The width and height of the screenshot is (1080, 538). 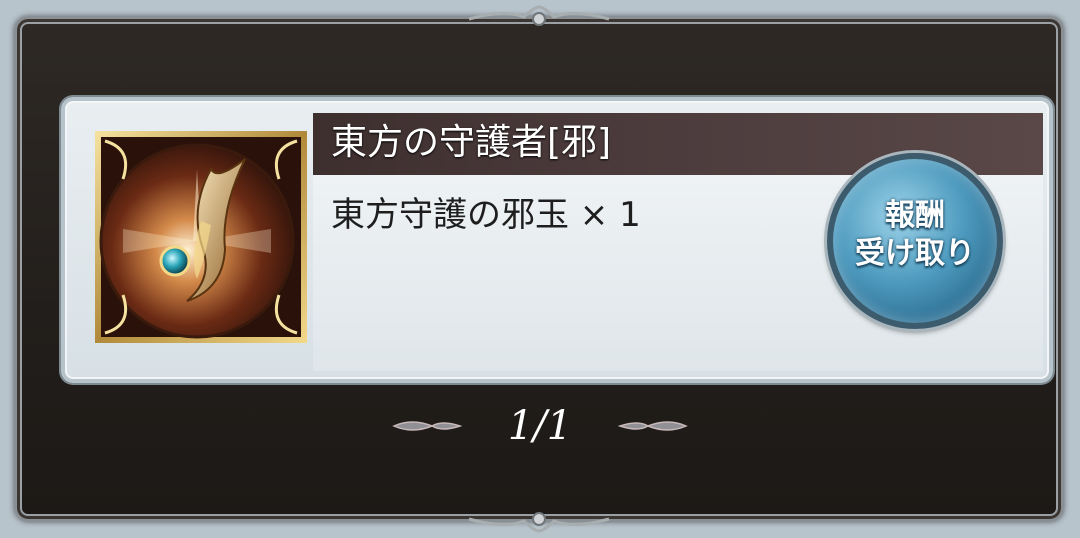 I want to click on bottom-ornament-icon, so click(x=539, y=522).